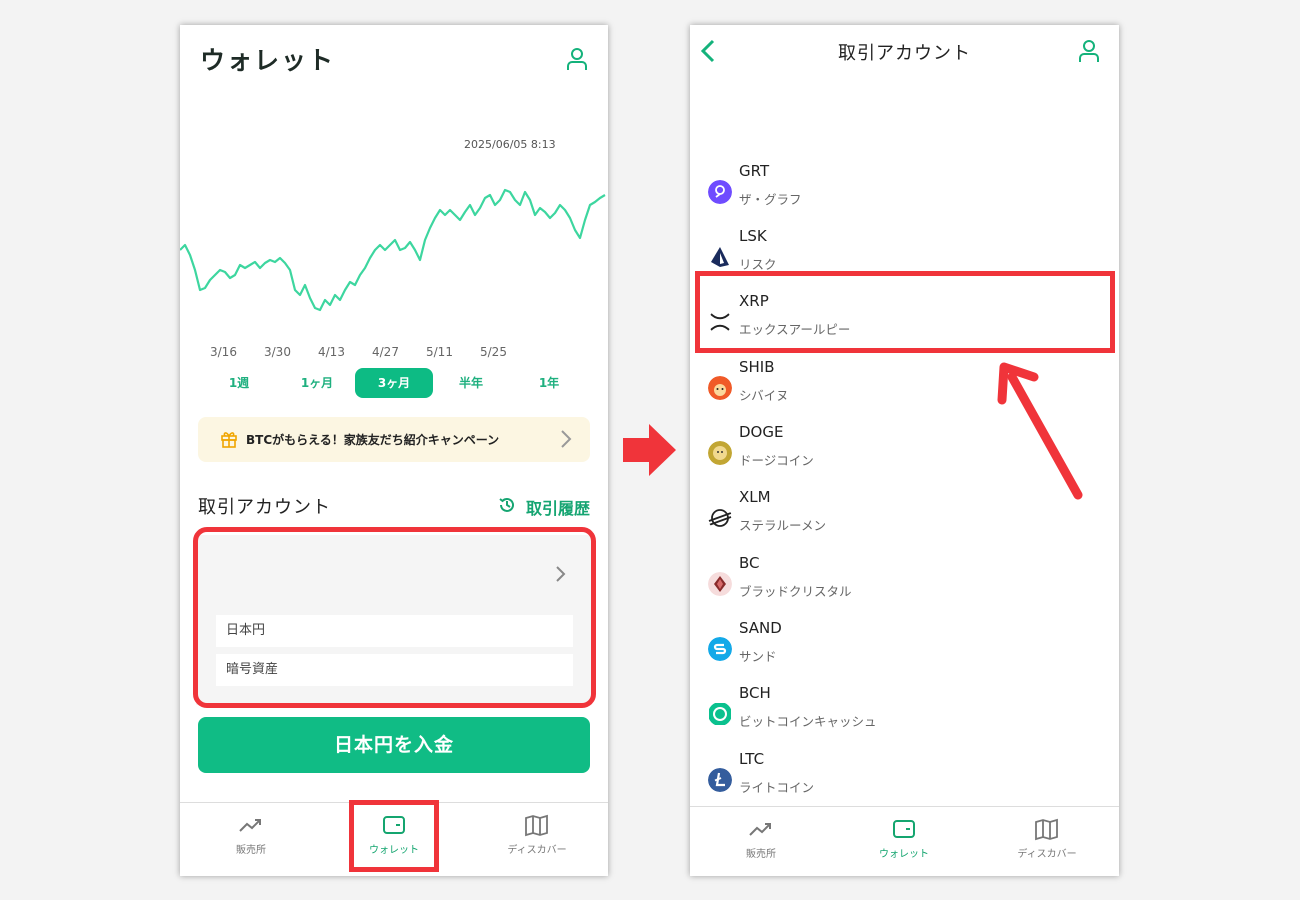 This screenshot has height=900, width=1300. What do you see at coordinates (749, 563) in the screenshot?
I see `coin-symbol: BC` at bounding box center [749, 563].